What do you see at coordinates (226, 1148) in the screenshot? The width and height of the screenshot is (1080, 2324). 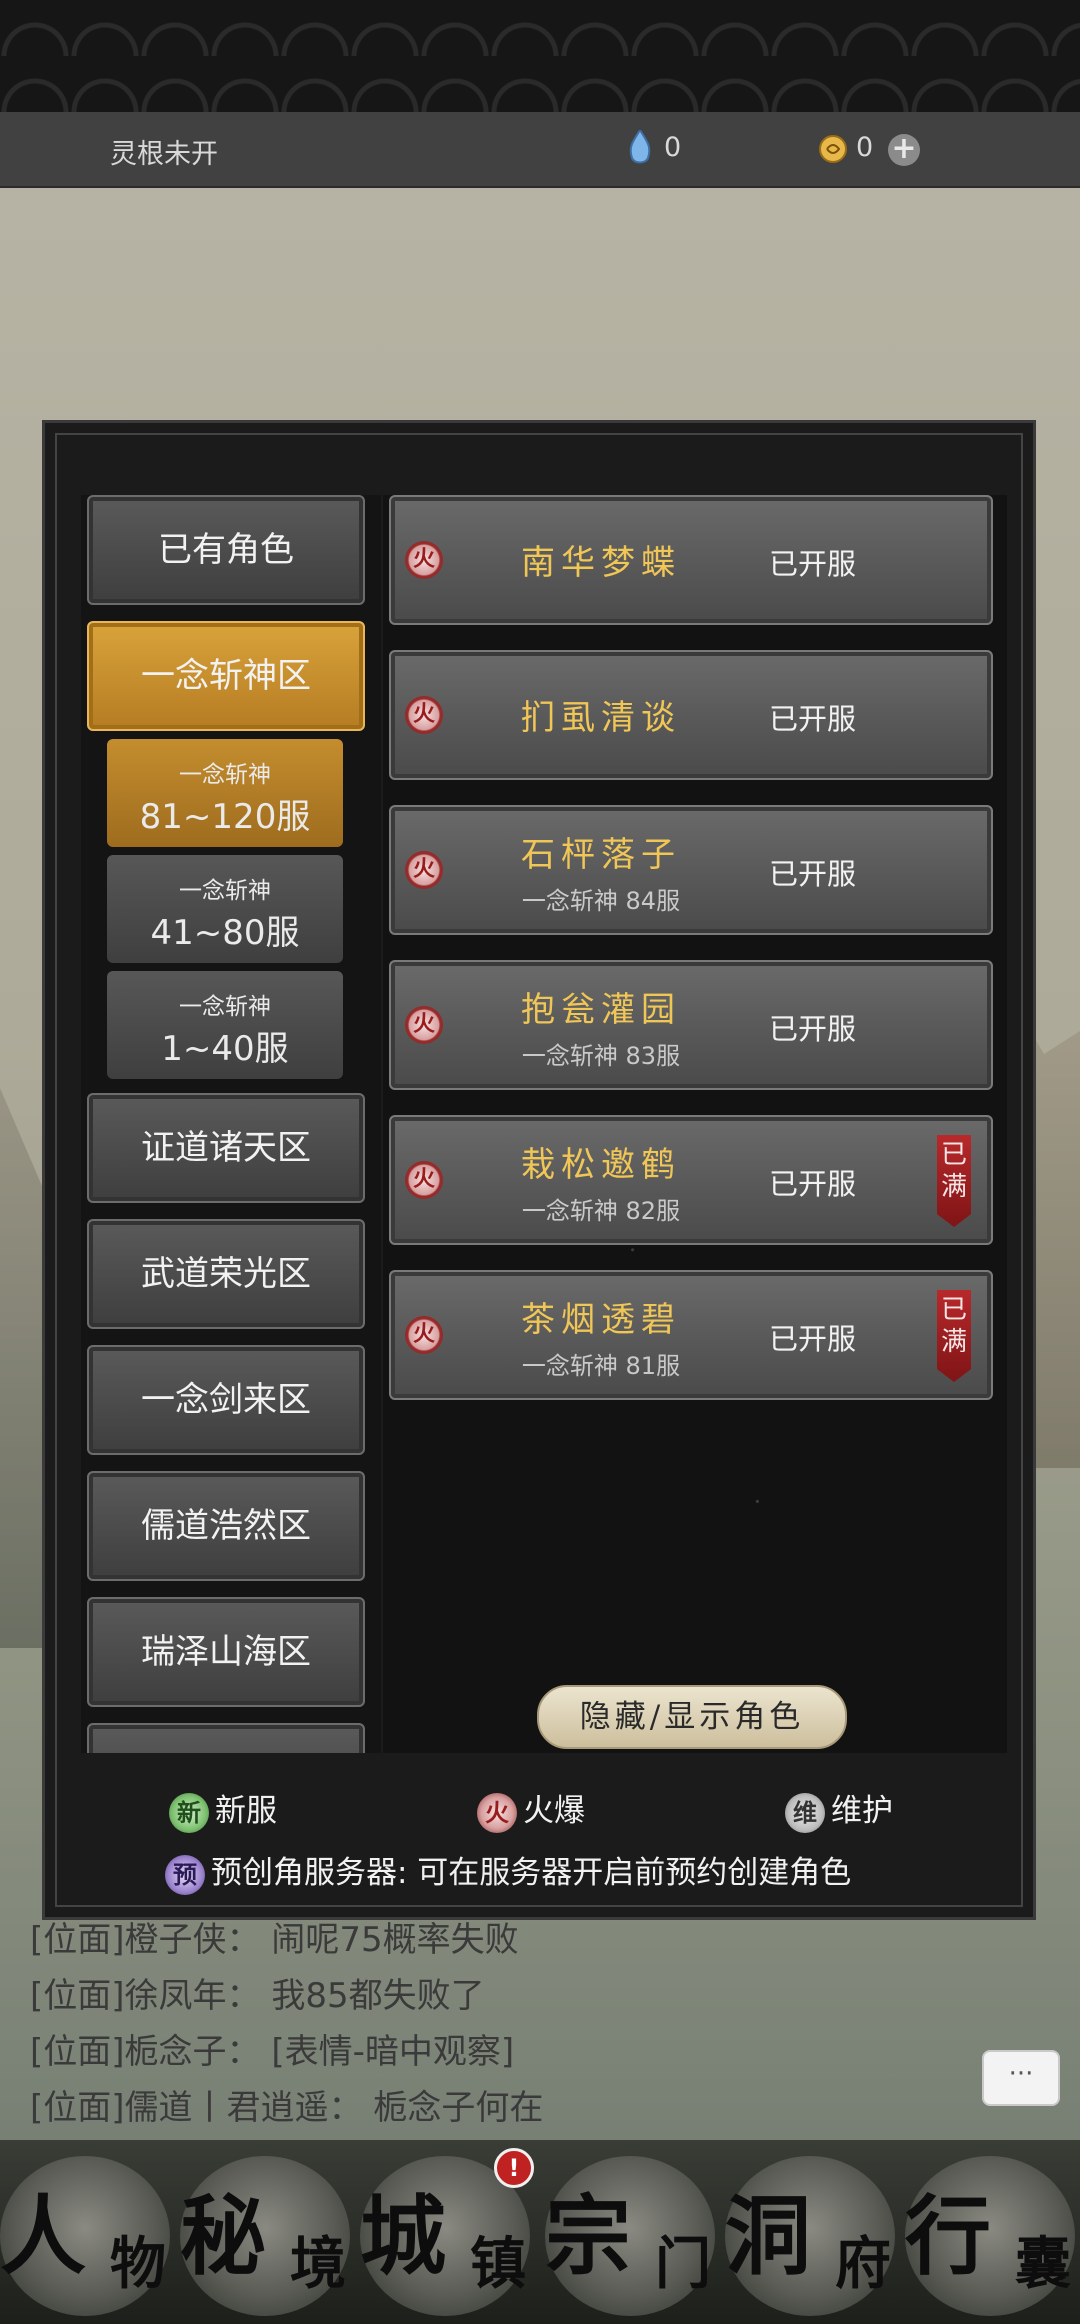 I see `zone-zhengdao-zhutian: 证道诸天区` at bounding box center [226, 1148].